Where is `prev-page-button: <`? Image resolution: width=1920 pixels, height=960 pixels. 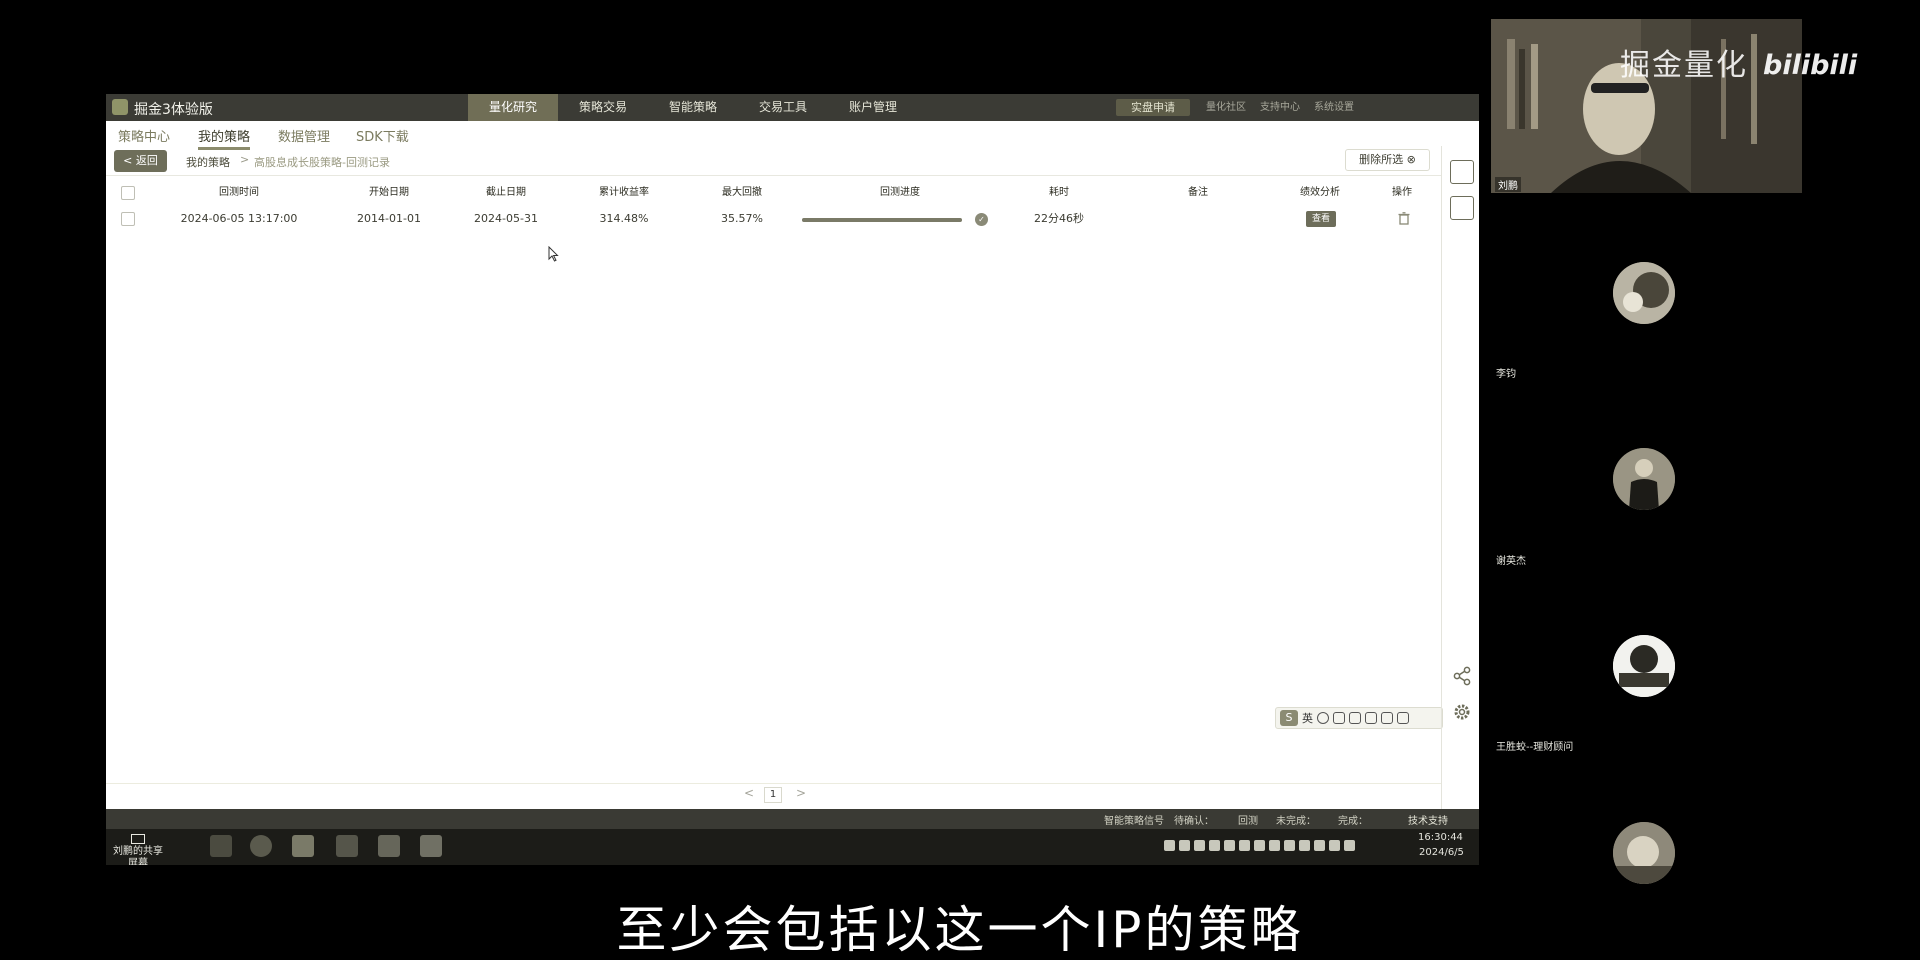
prev-page-button: < is located at coordinates (749, 793).